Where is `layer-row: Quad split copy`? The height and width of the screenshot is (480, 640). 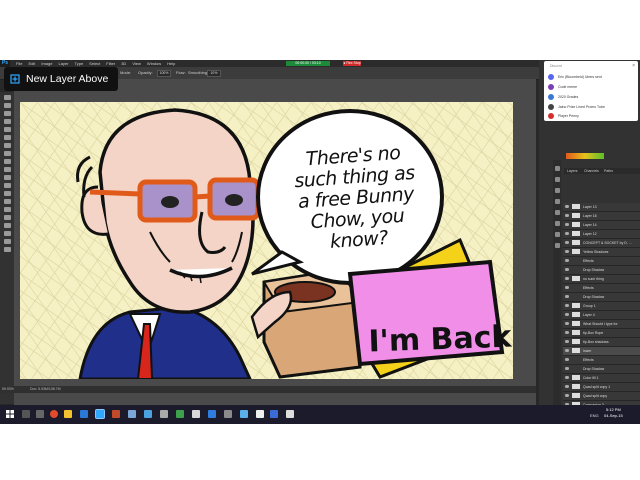 layer-row: Quad split copy is located at coordinates (601, 396).